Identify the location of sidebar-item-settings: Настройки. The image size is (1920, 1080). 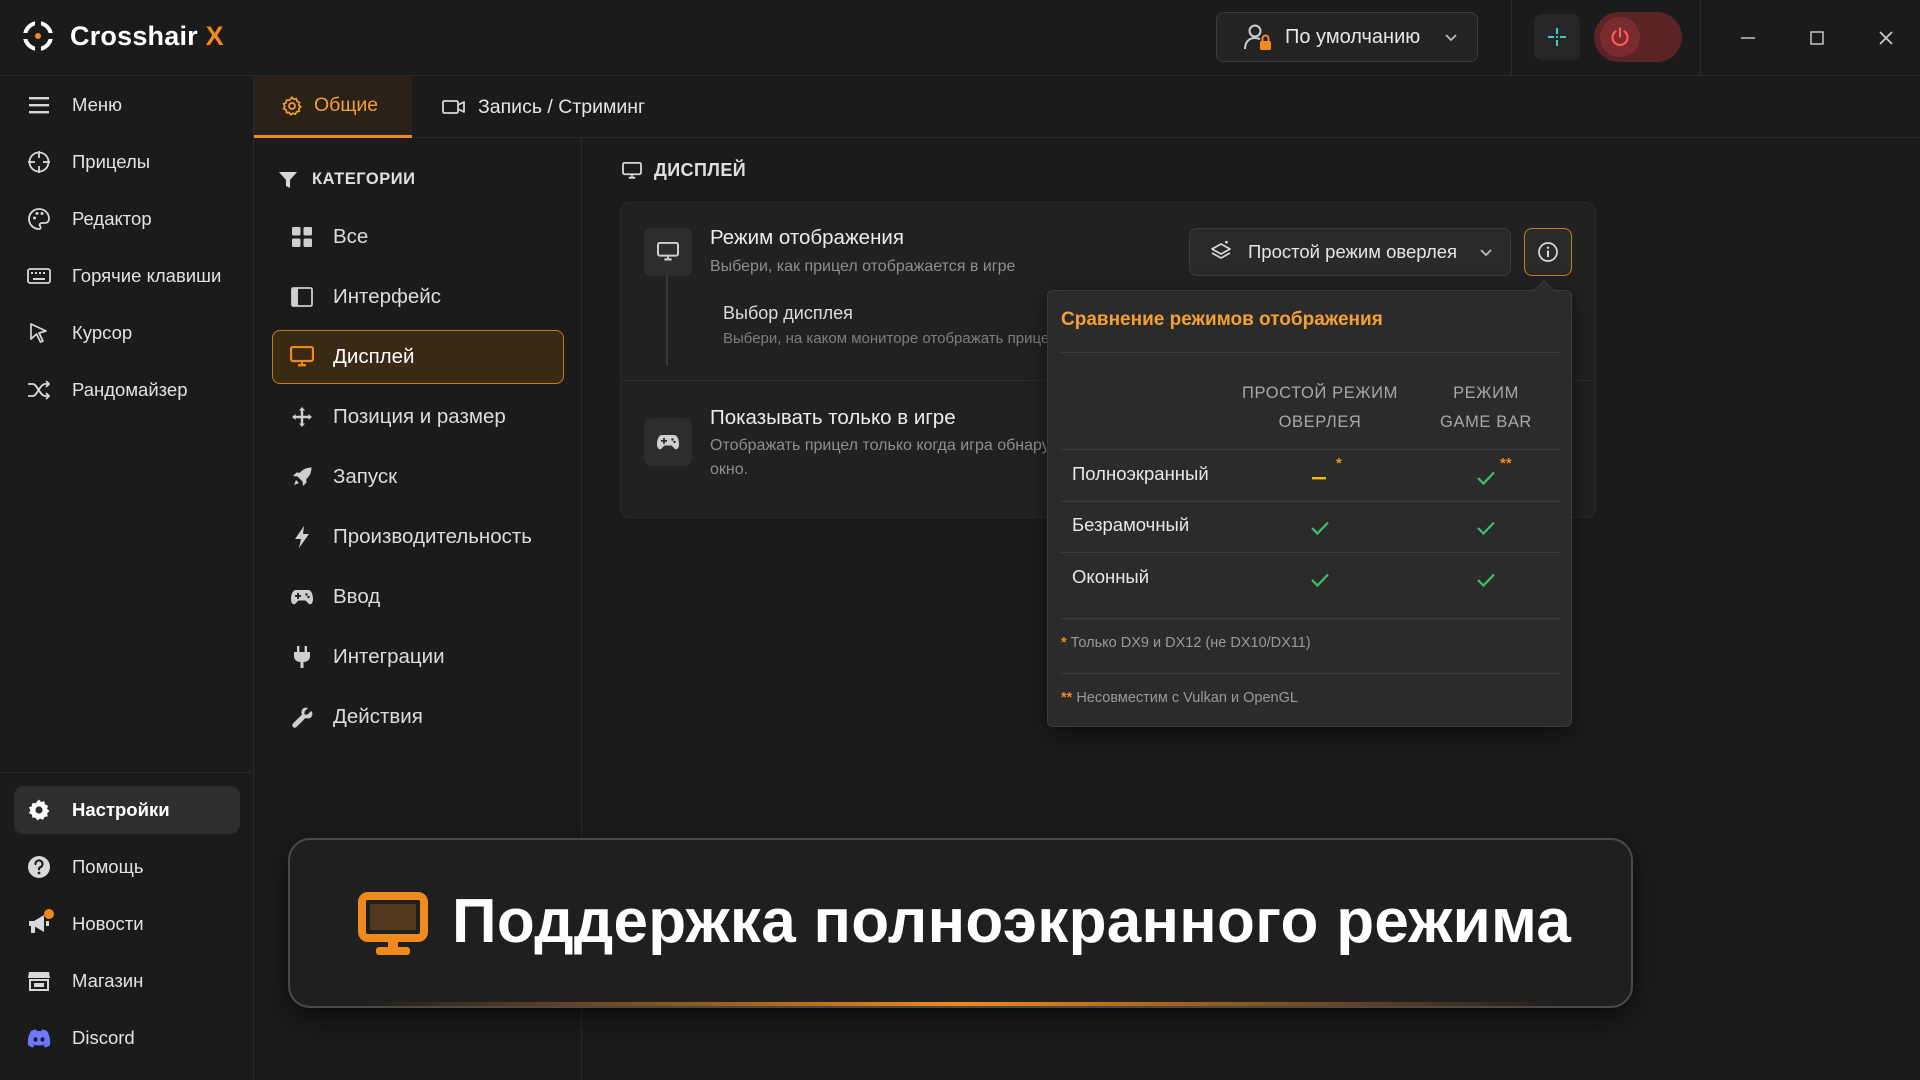
(127, 810).